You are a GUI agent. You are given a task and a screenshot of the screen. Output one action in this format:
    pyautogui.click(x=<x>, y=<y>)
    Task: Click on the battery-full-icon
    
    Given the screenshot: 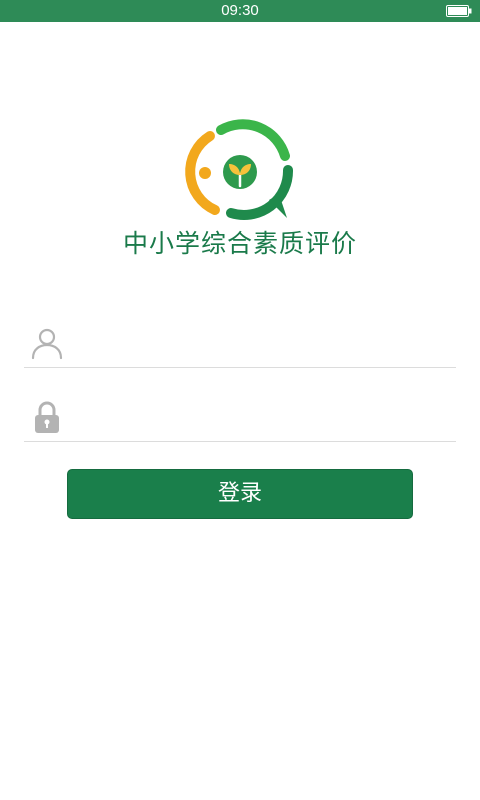 What is the action you would take?
    pyautogui.click(x=459, y=11)
    